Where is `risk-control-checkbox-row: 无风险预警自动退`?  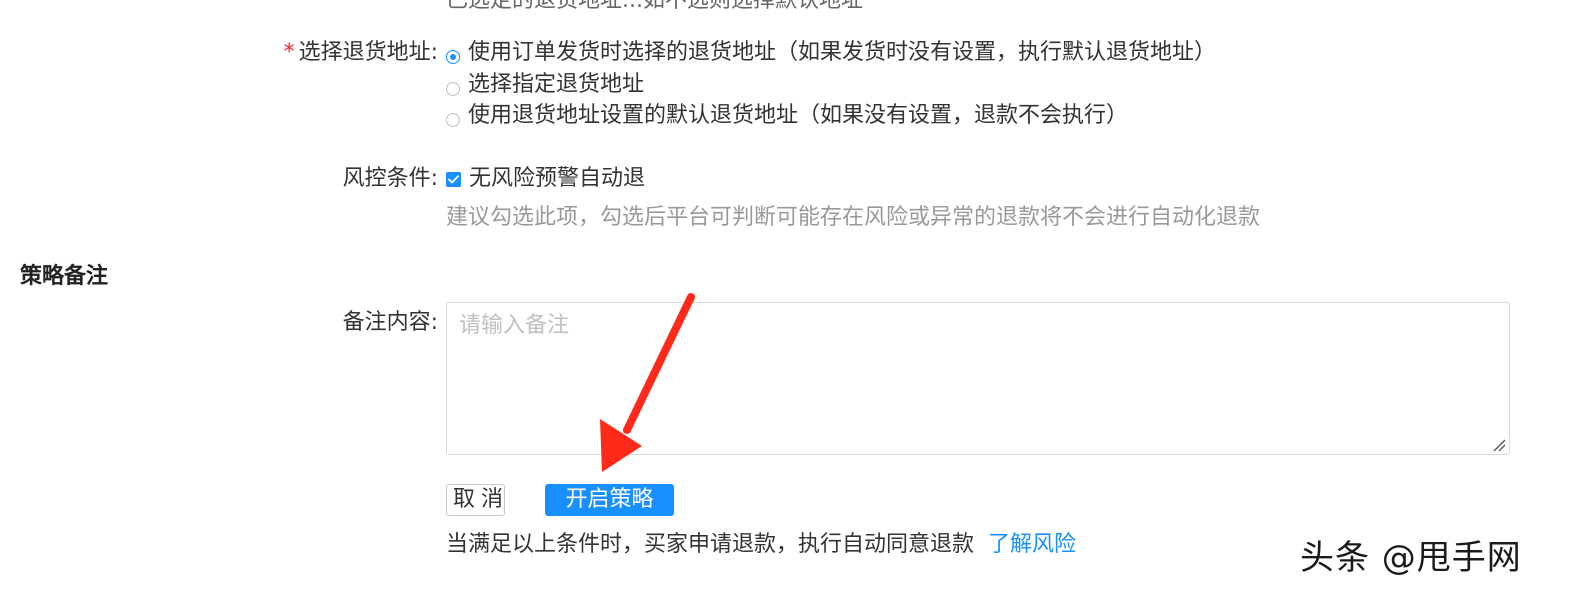 risk-control-checkbox-row: 无风险预警自动退 is located at coordinates (545, 179).